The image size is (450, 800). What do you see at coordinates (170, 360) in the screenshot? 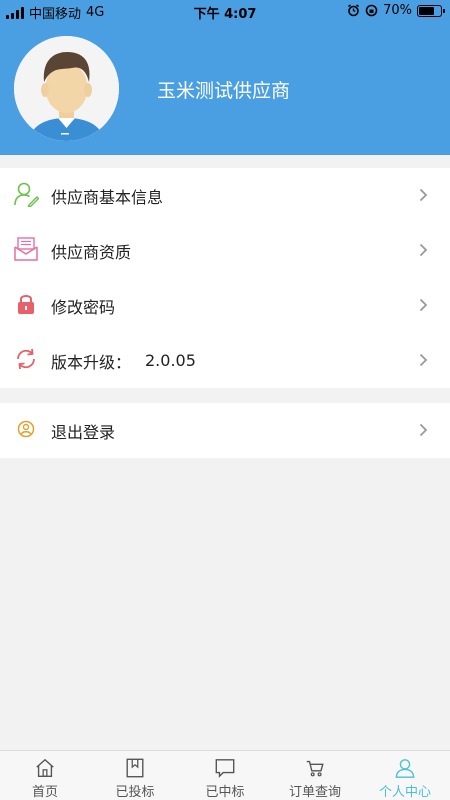
I see `version-number: 2.0.05` at bounding box center [170, 360].